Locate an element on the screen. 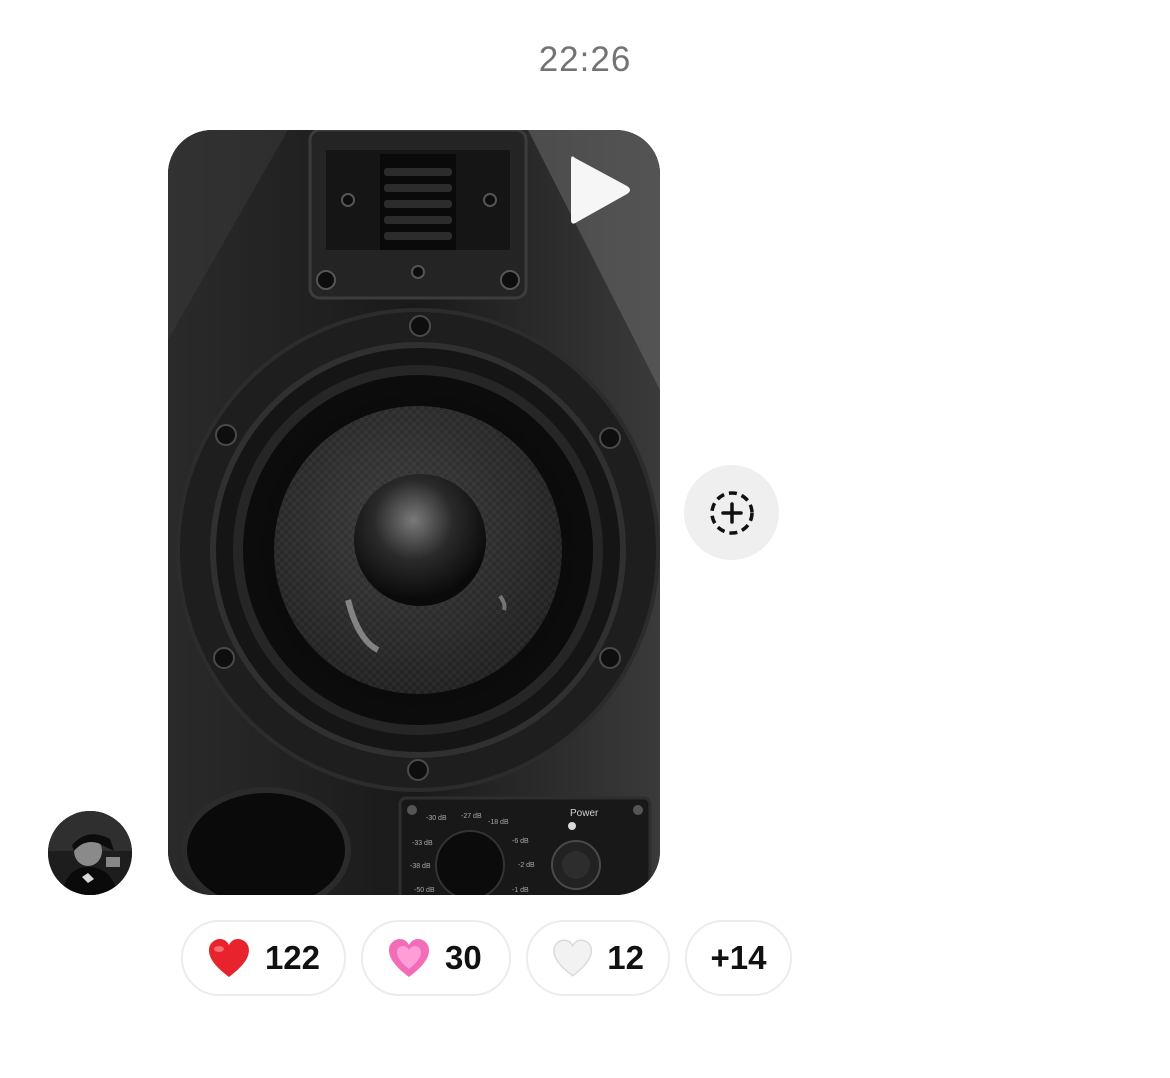 The image size is (1170, 1078). reaction-red-heart: 122 is located at coordinates (263, 958).